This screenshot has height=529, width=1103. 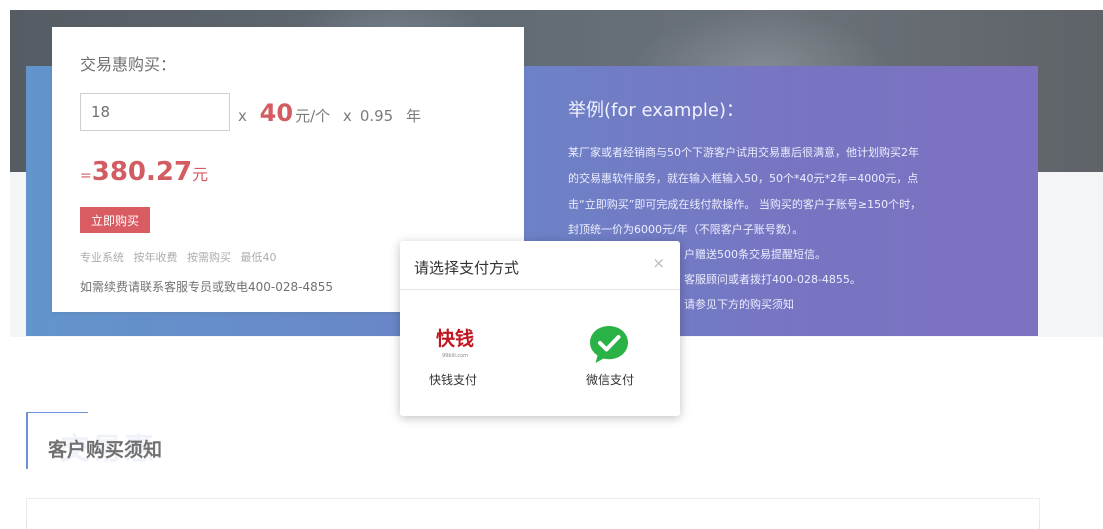 I want to click on wechat-pay-icon, so click(x=609, y=344).